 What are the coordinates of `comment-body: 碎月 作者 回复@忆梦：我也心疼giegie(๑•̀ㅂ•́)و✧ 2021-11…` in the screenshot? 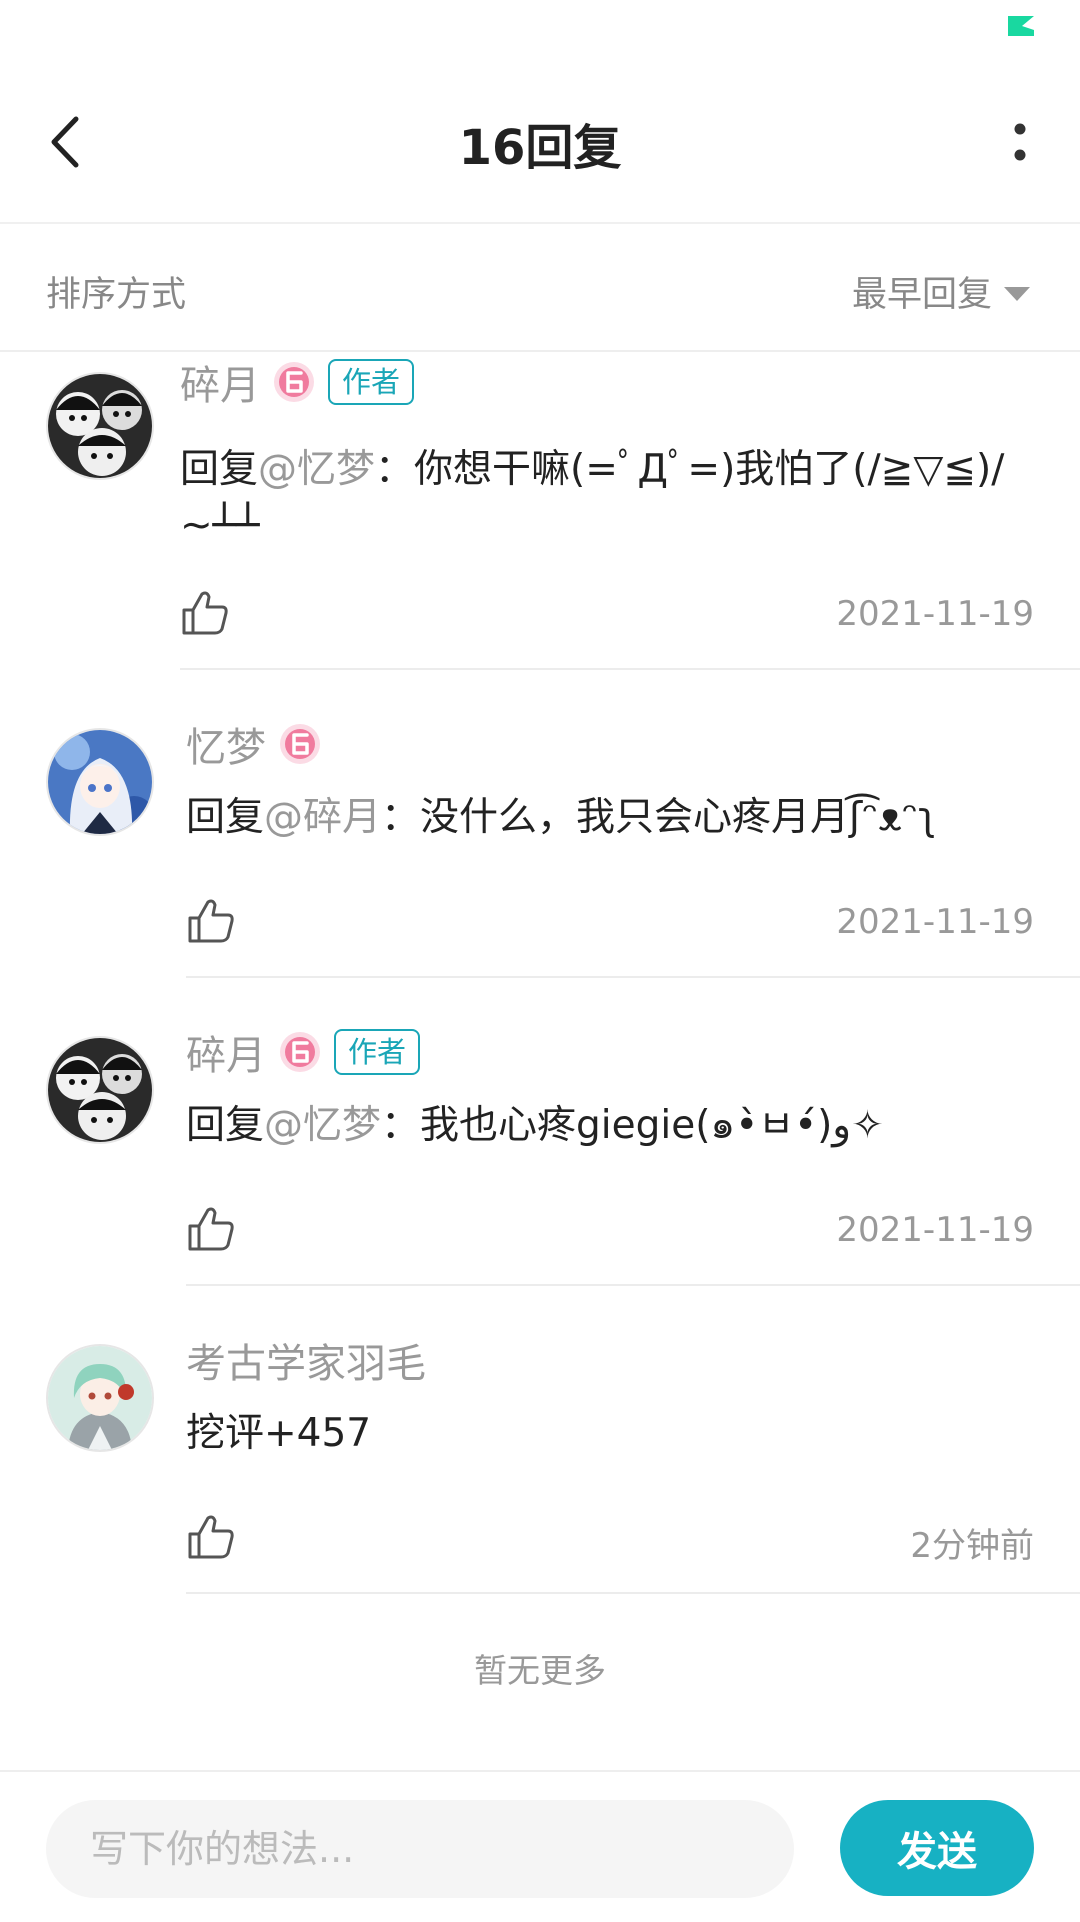 It's located at (633, 1134).